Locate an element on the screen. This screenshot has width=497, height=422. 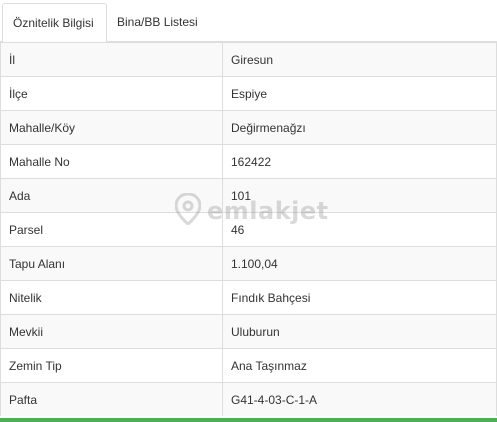
row-key: Mahalle No is located at coordinates (111, 161).